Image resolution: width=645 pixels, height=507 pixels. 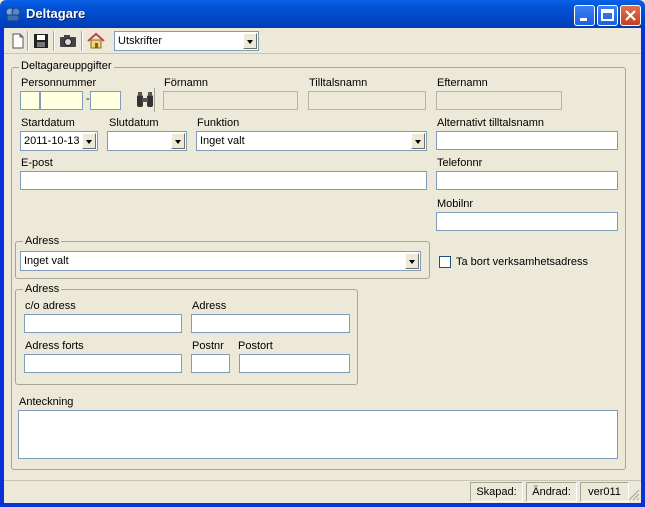 I want to click on telefonnr-field, so click(x=527, y=180).